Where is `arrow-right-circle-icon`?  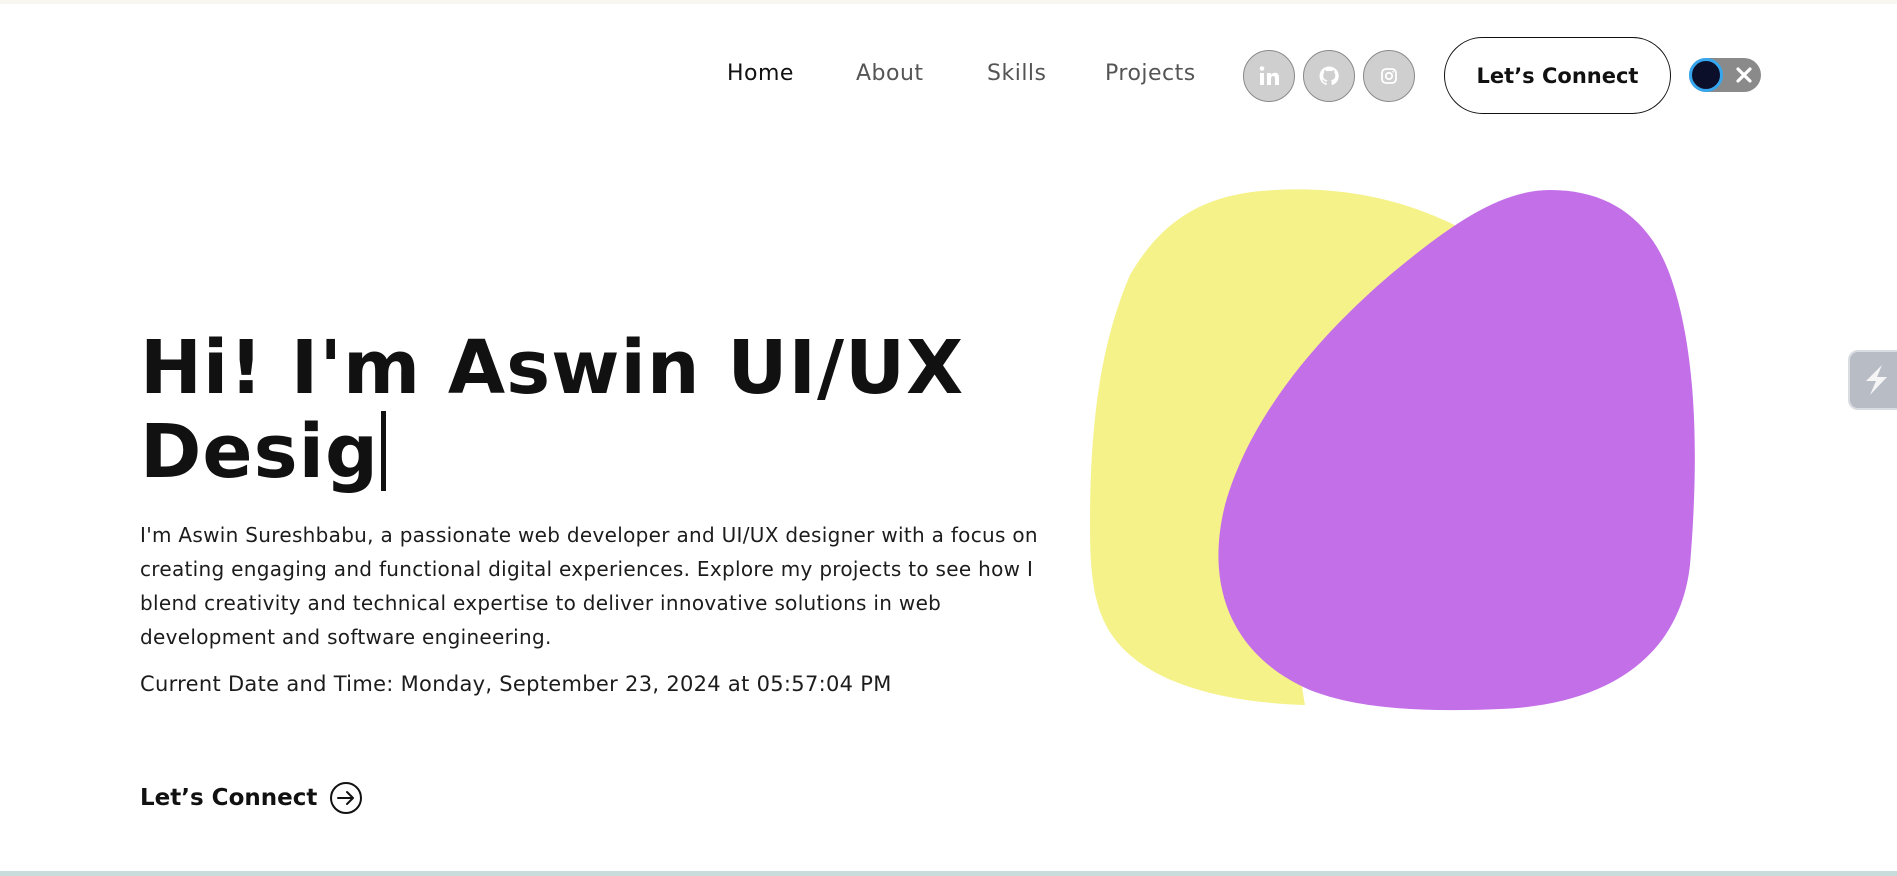
arrow-right-circle-icon is located at coordinates (346, 798).